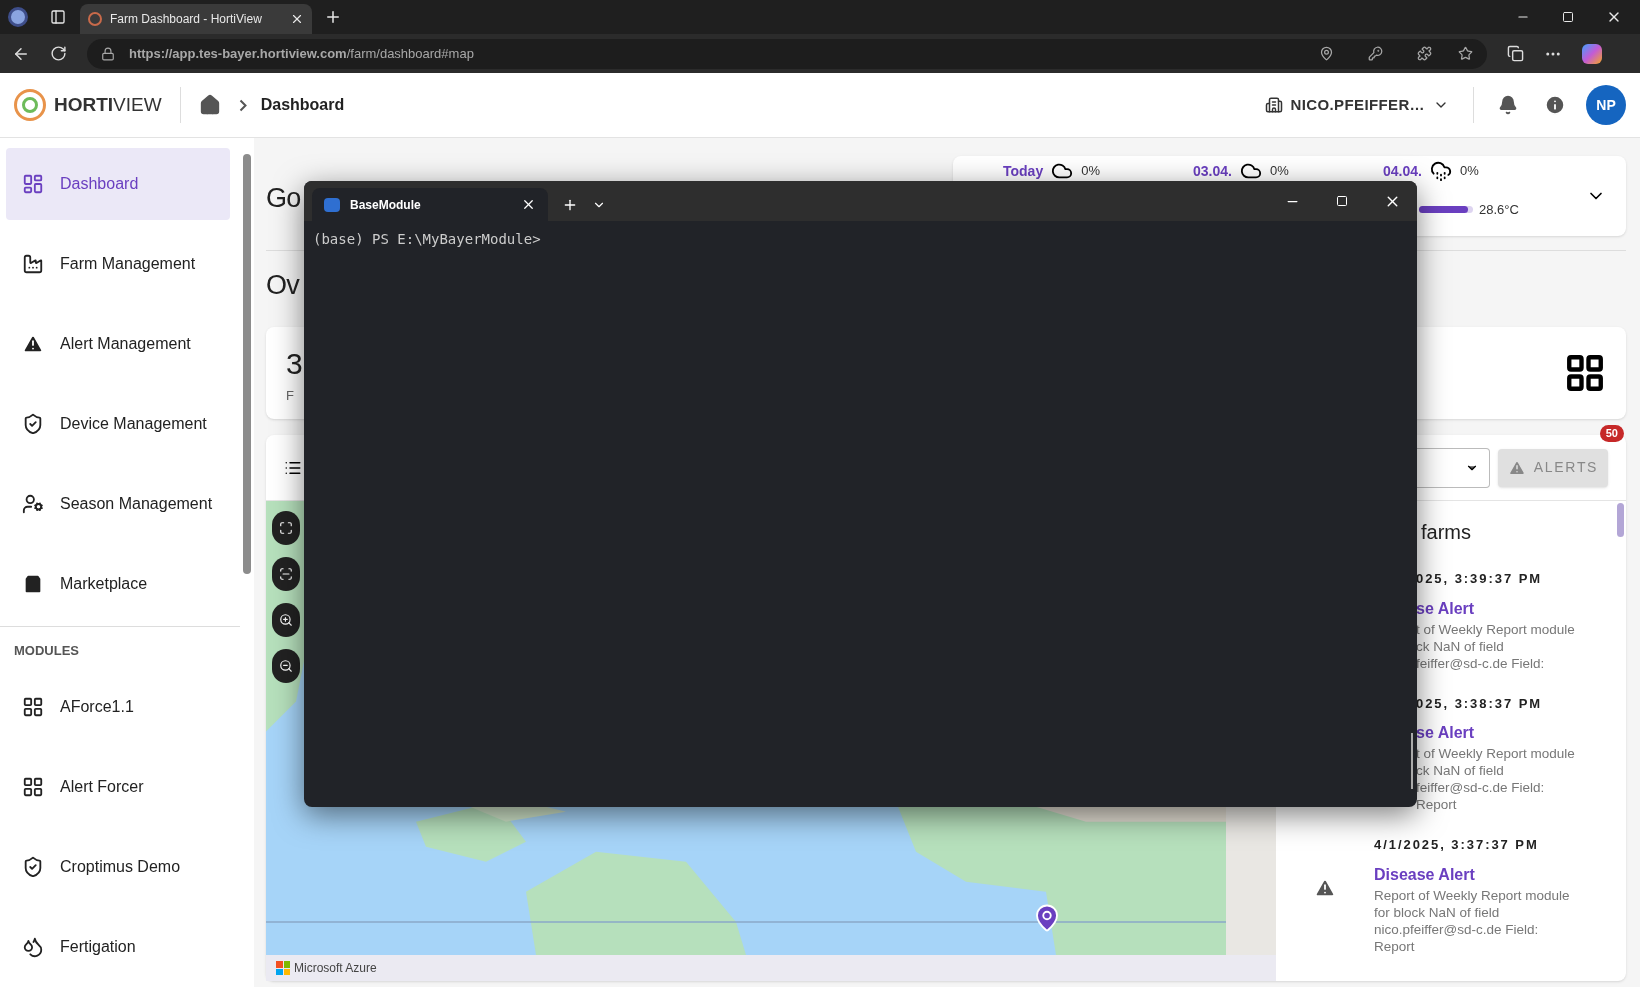 This screenshot has height=987, width=1640. I want to click on sidebar-item: Fertigation, so click(118, 946).